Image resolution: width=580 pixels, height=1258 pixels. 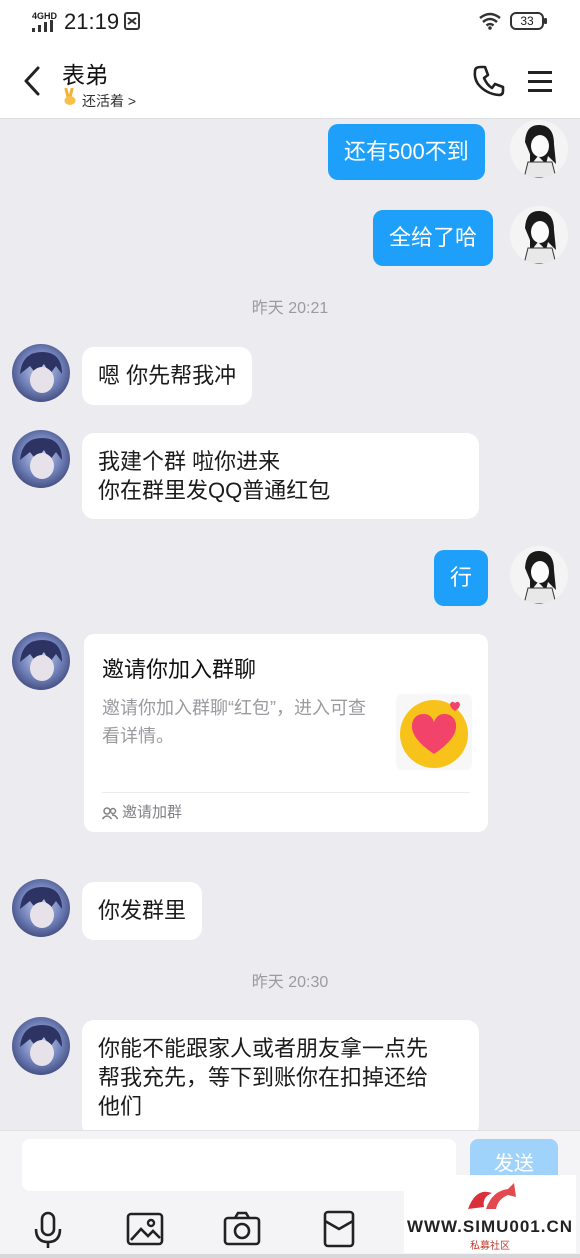 What do you see at coordinates (290, 982) in the screenshot?
I see `timestamp: 昨天 20:30` at bounding box center [290, 982].